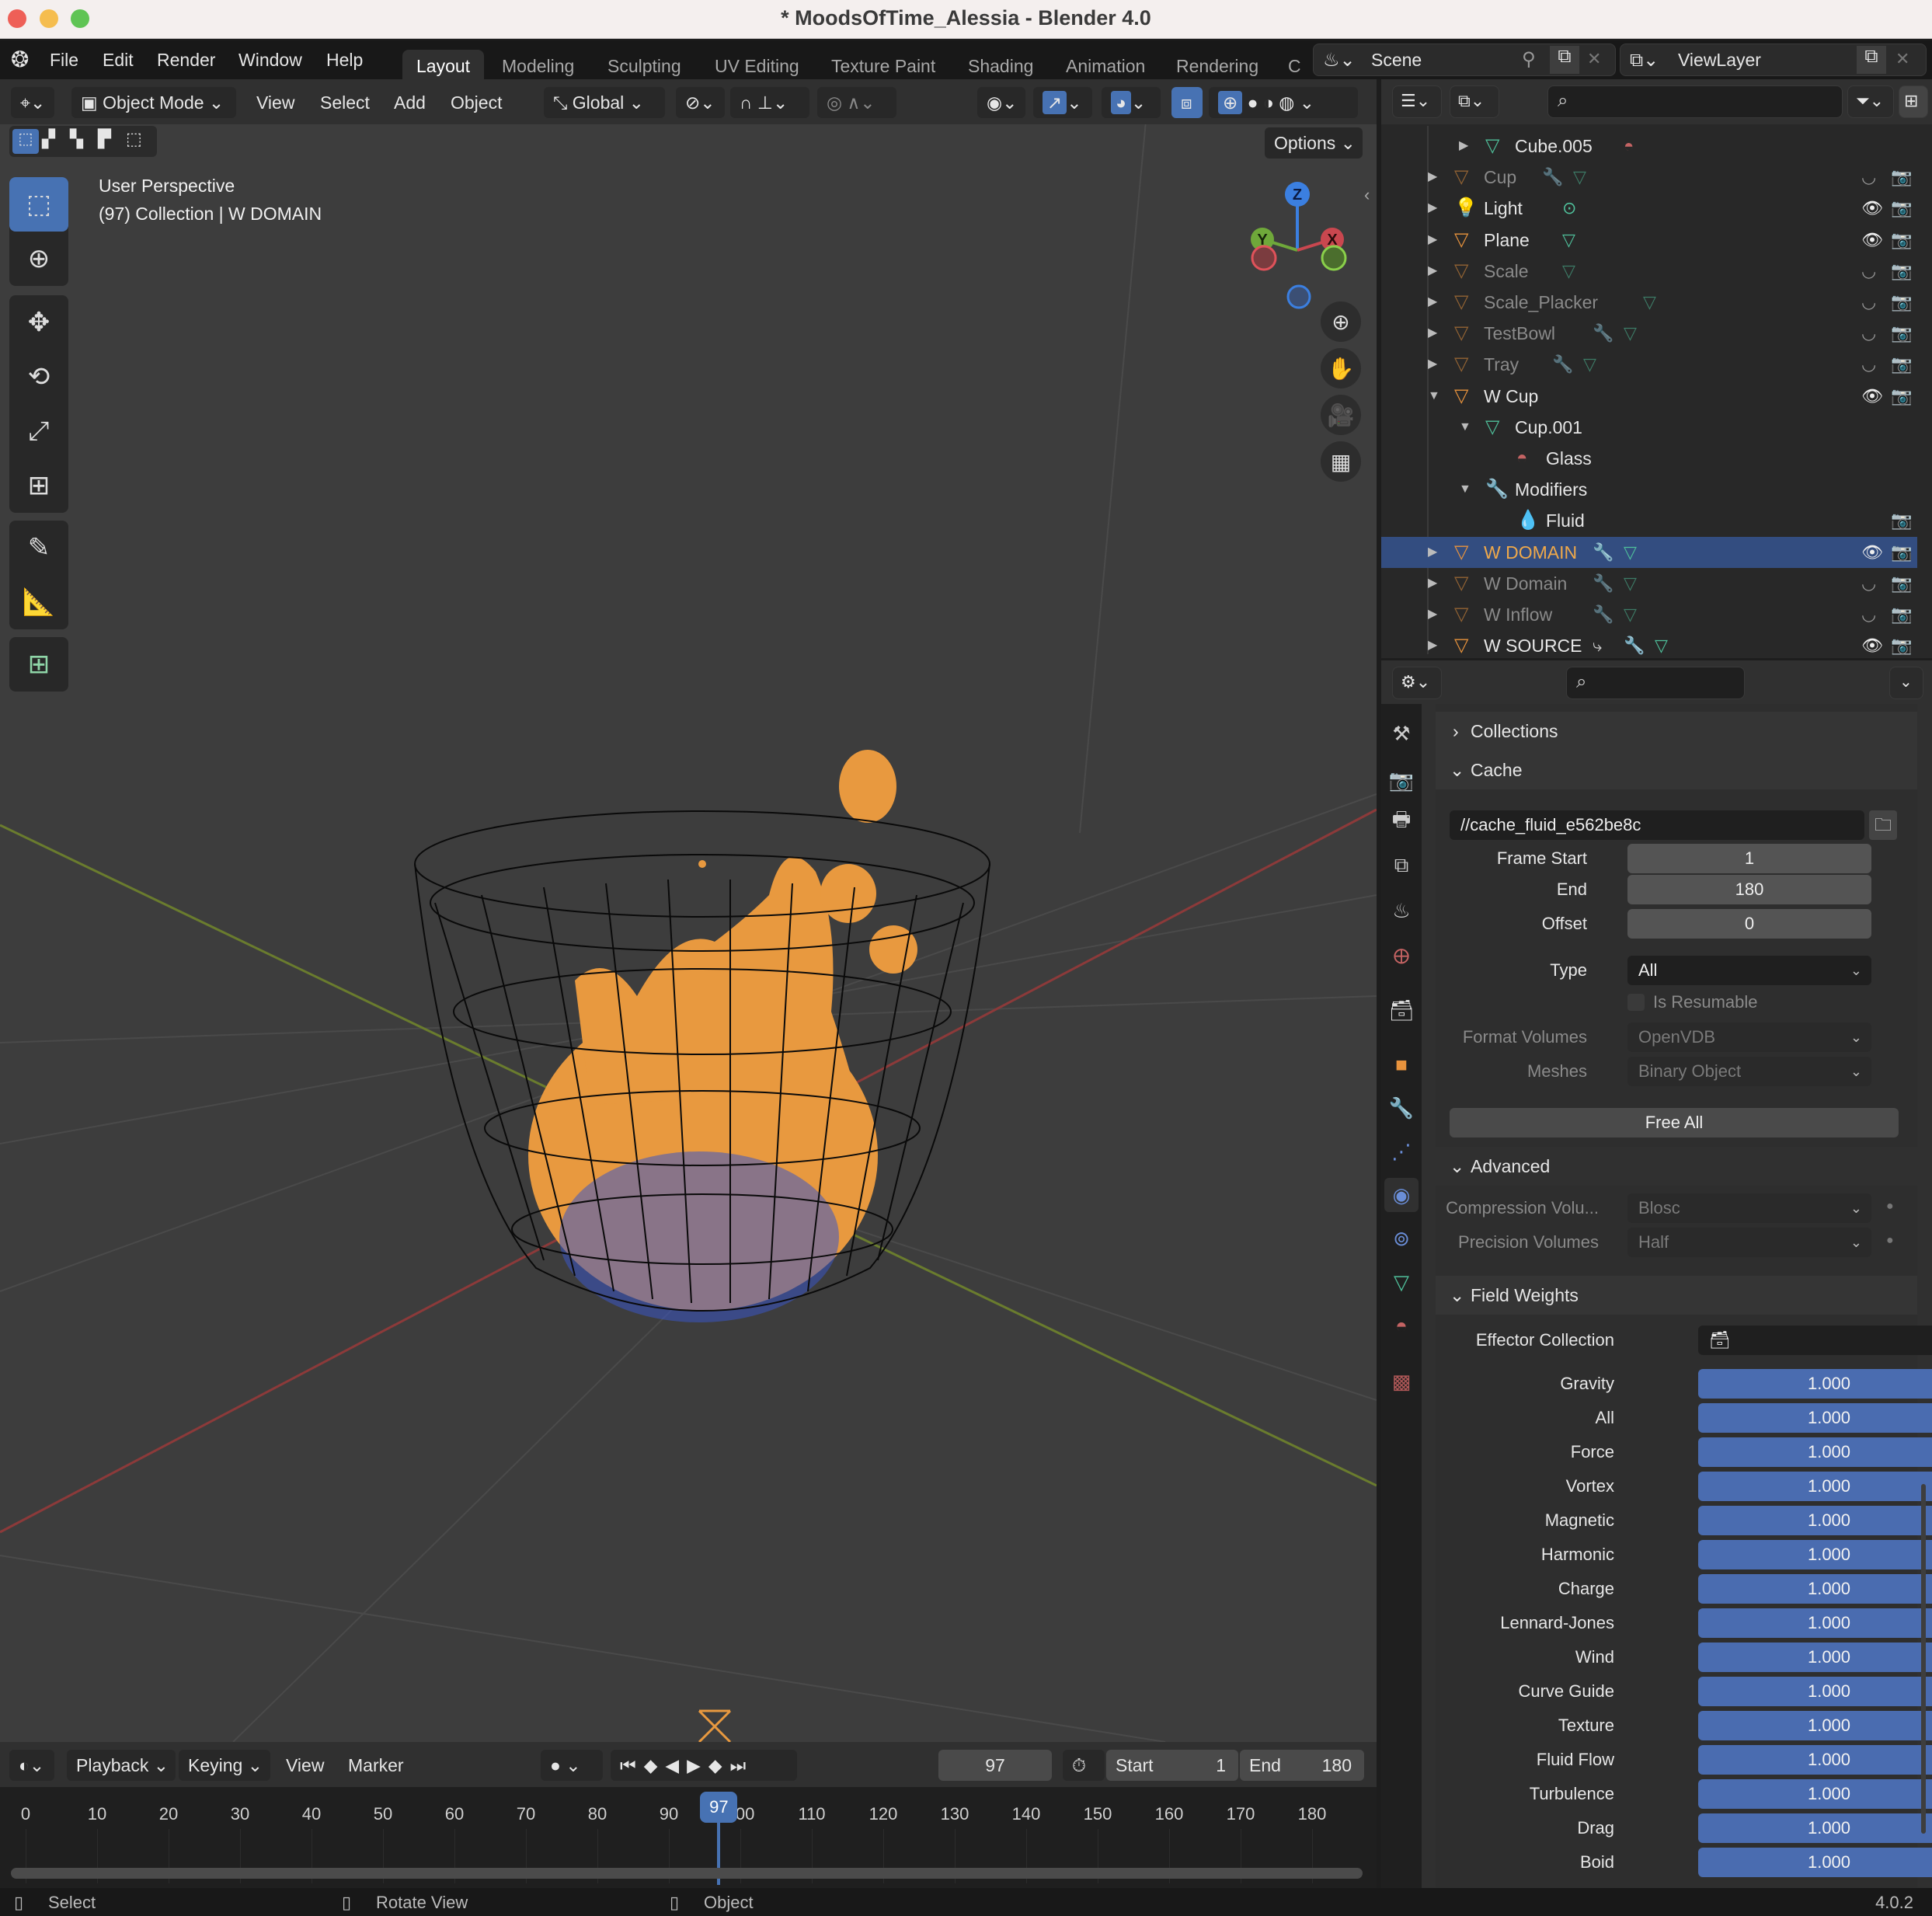 This screenshot has width=1932, height=1916. Describe the element at coordinates (1675, 1122) in the screenshot. I see `free-all-button: Free All` at that location.